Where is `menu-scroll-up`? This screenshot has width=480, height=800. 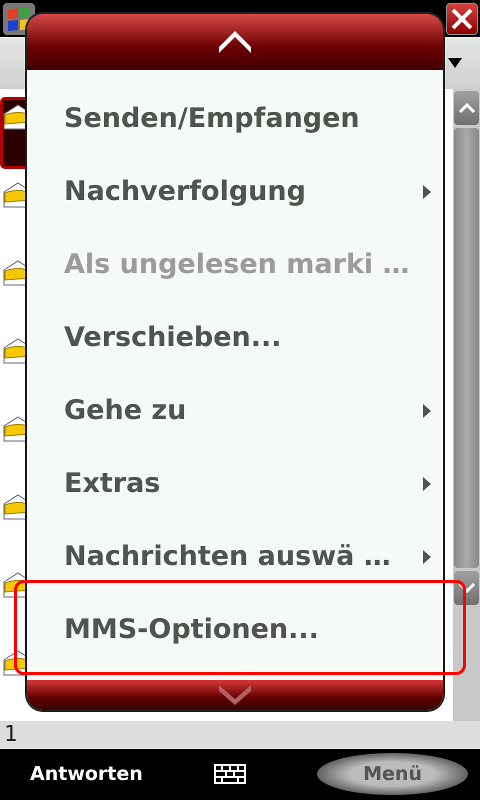
menu-scroll-up is located at coordinates (235, 42).